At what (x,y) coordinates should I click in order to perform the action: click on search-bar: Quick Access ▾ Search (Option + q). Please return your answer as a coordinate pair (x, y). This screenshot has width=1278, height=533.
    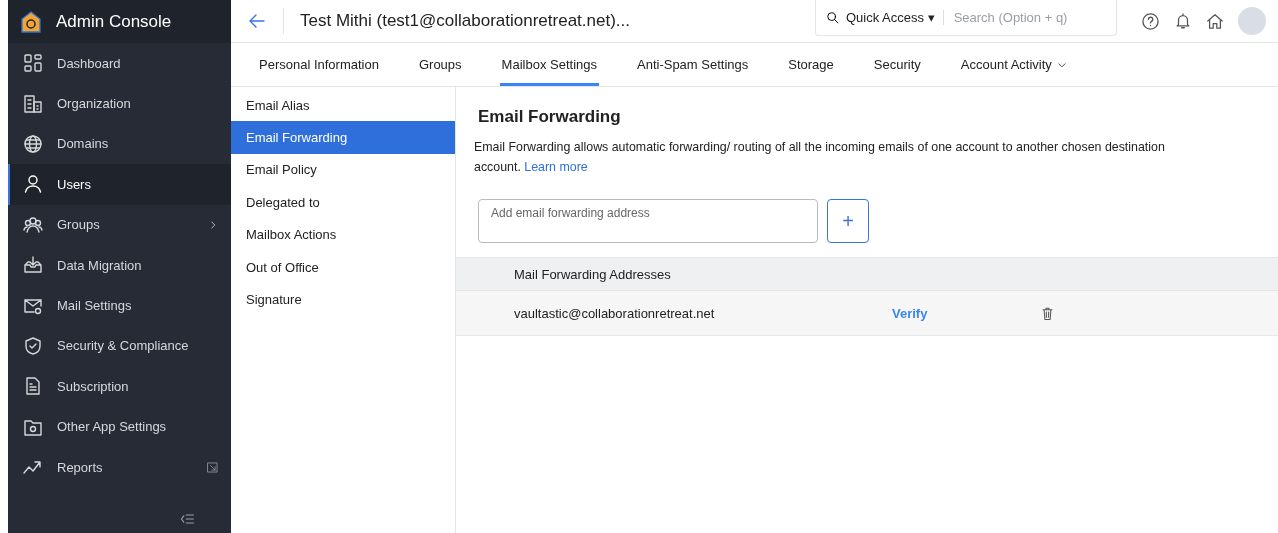
    Looking at the image, I should click on (966, 18).